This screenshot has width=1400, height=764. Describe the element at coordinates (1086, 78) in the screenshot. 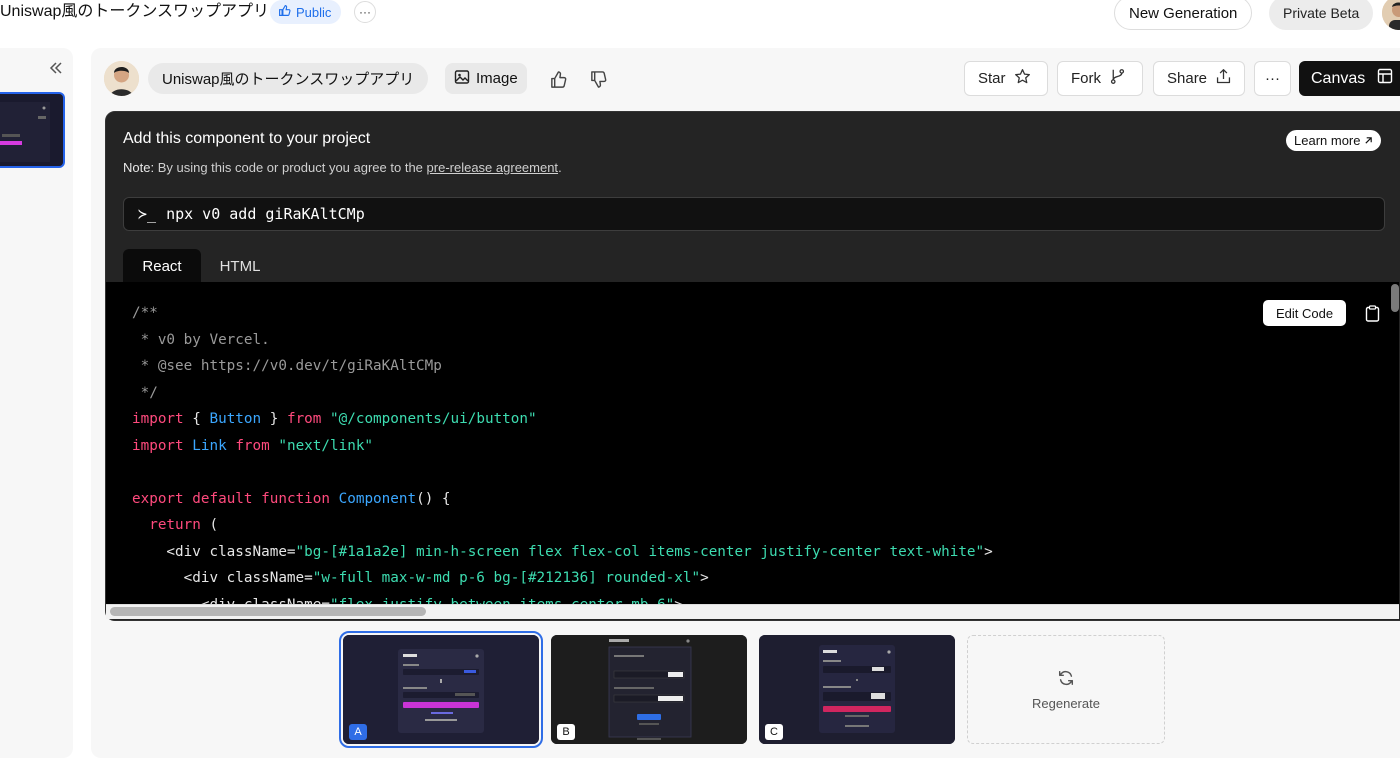

I see `fork-label: Fork` at that location.